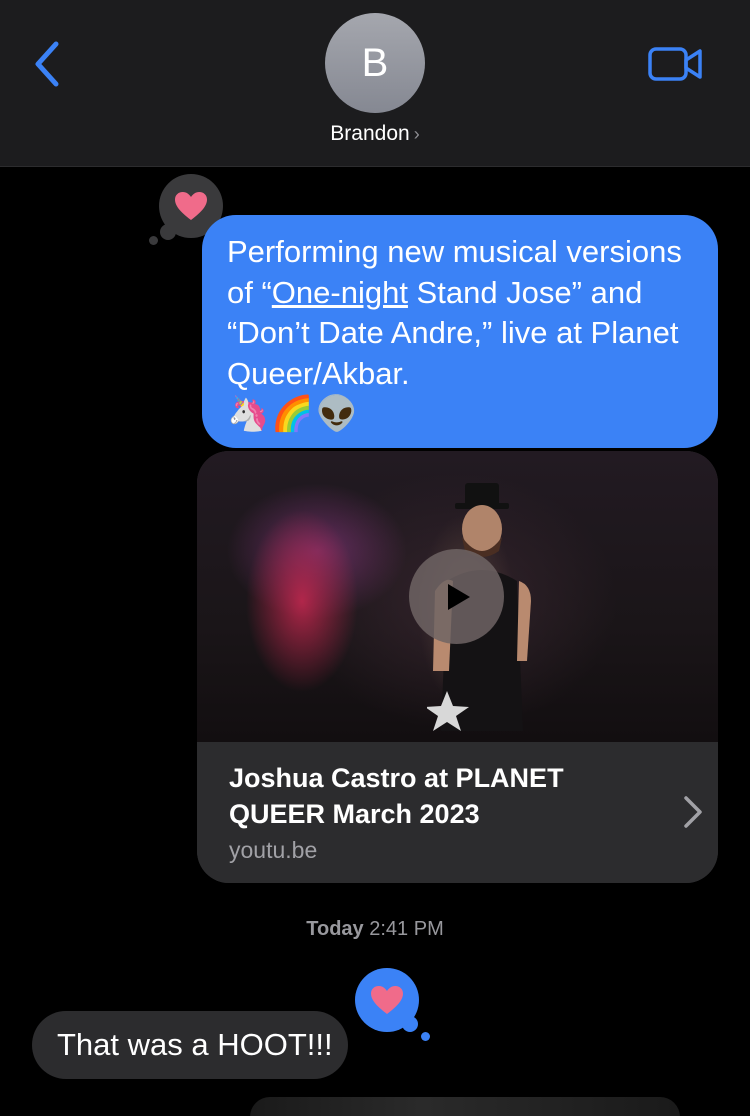 This screenshot has height=1116, width=750. Describe the element at coordinates (693, 812) in the screenshot. I see `chevron-right-icon` at that location.